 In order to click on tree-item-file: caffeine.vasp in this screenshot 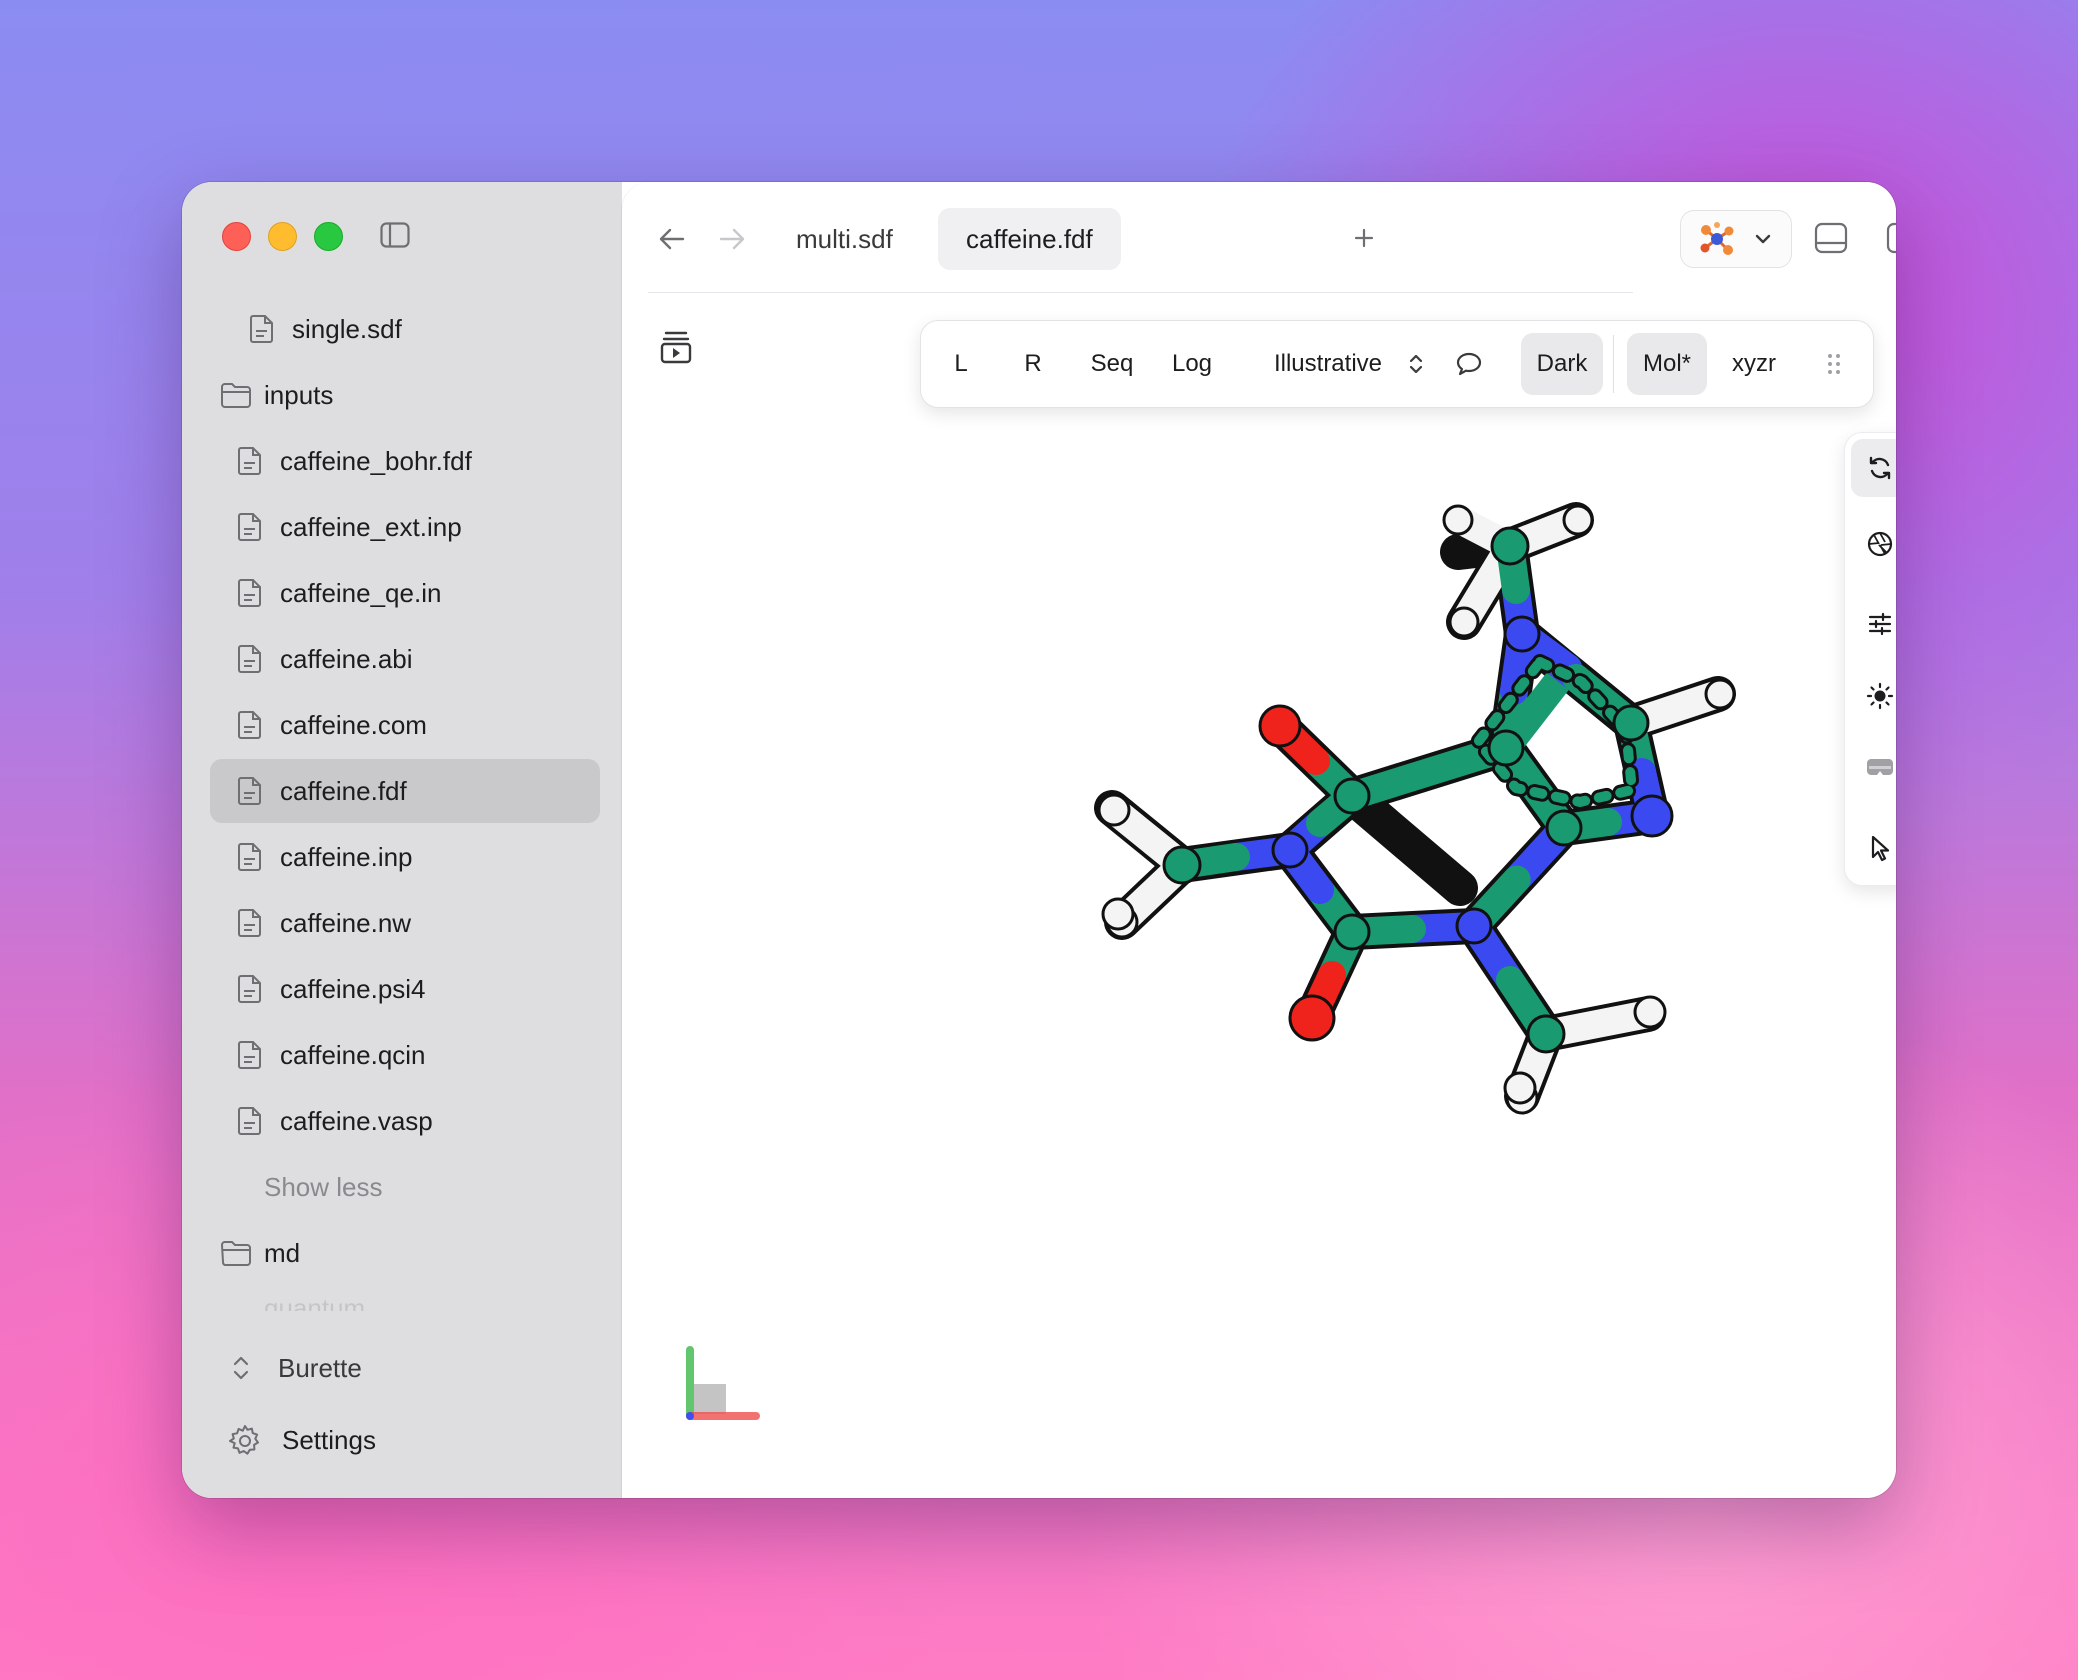, I will do `click(405, 1121)`.